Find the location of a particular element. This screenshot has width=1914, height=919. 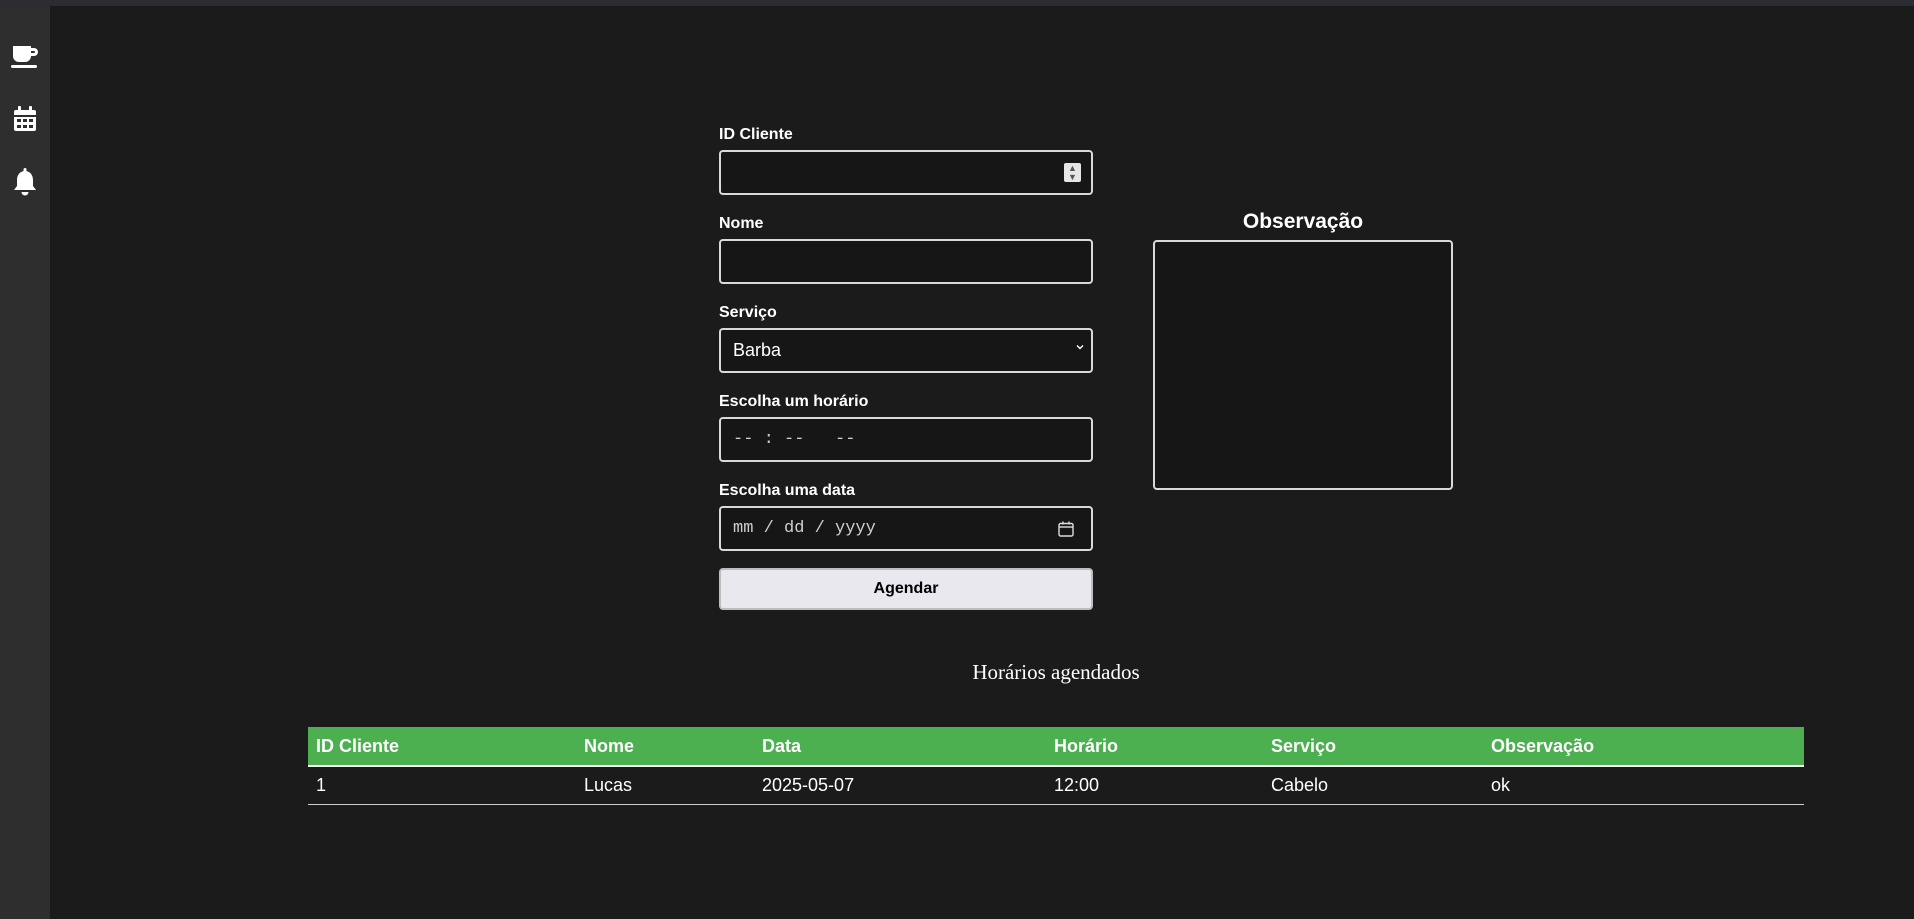

column-header-service: Serviço is located at coordinates (1373, 747).